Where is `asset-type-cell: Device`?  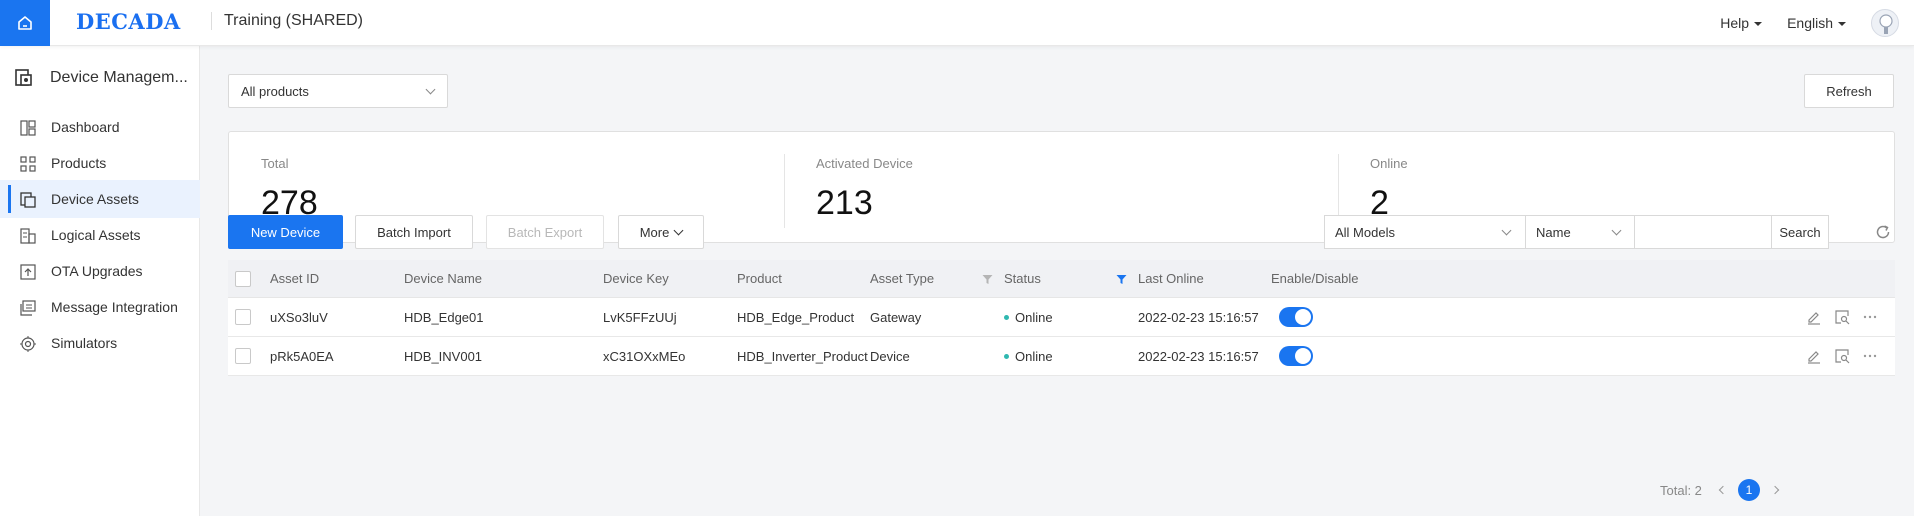
asset-type-cell: Device is located at coordinates (890, 356).